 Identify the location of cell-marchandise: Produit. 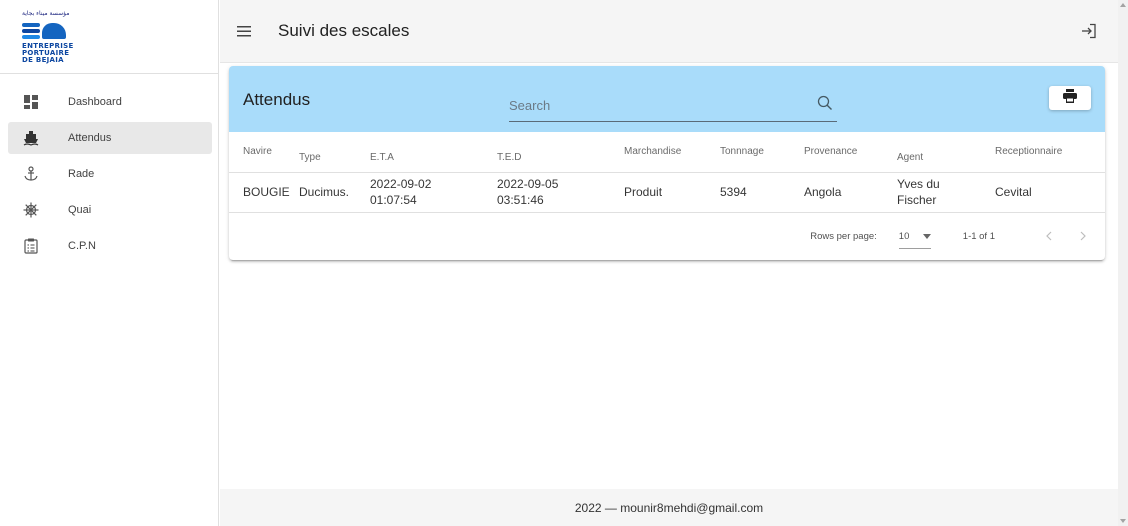
(658, 192).